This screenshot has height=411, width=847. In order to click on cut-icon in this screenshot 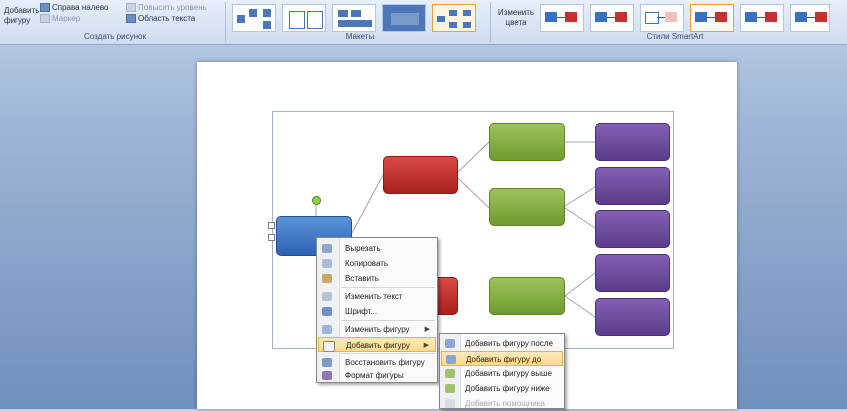, I will do `click(327, 248)`.